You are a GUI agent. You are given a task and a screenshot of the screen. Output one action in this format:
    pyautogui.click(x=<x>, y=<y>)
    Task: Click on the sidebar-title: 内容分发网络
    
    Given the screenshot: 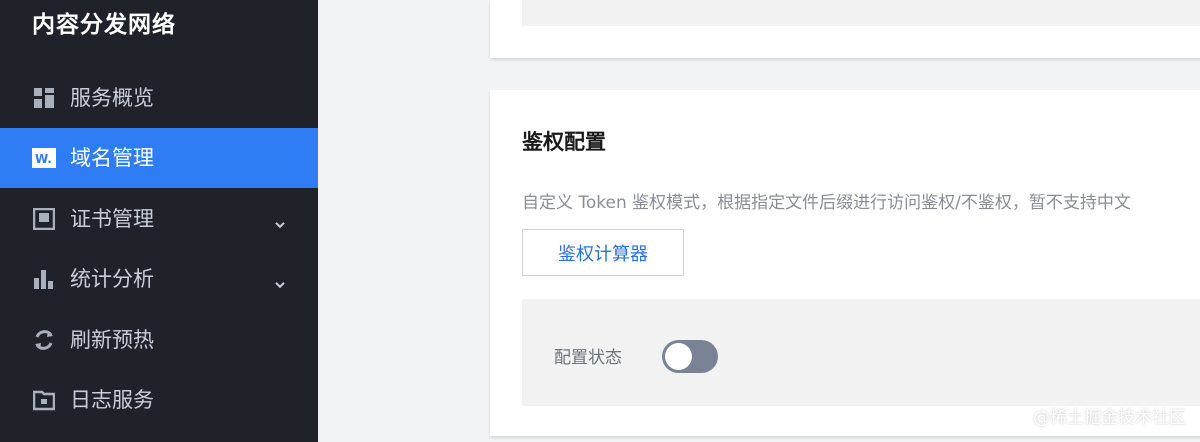 What is the action you would take?
    pyautogui.click(x=104, y=25)
    